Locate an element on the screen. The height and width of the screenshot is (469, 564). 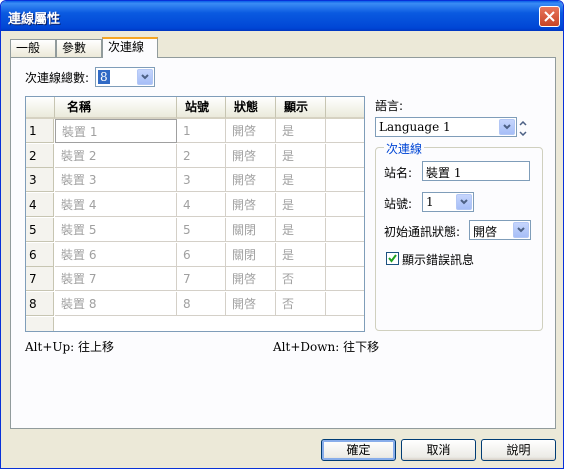
column-header-name: 名稱 is located at coordinates (116, 108).